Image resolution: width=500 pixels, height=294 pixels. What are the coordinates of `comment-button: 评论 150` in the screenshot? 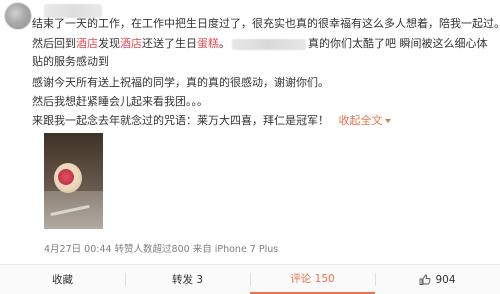 It's located at (312, 279).